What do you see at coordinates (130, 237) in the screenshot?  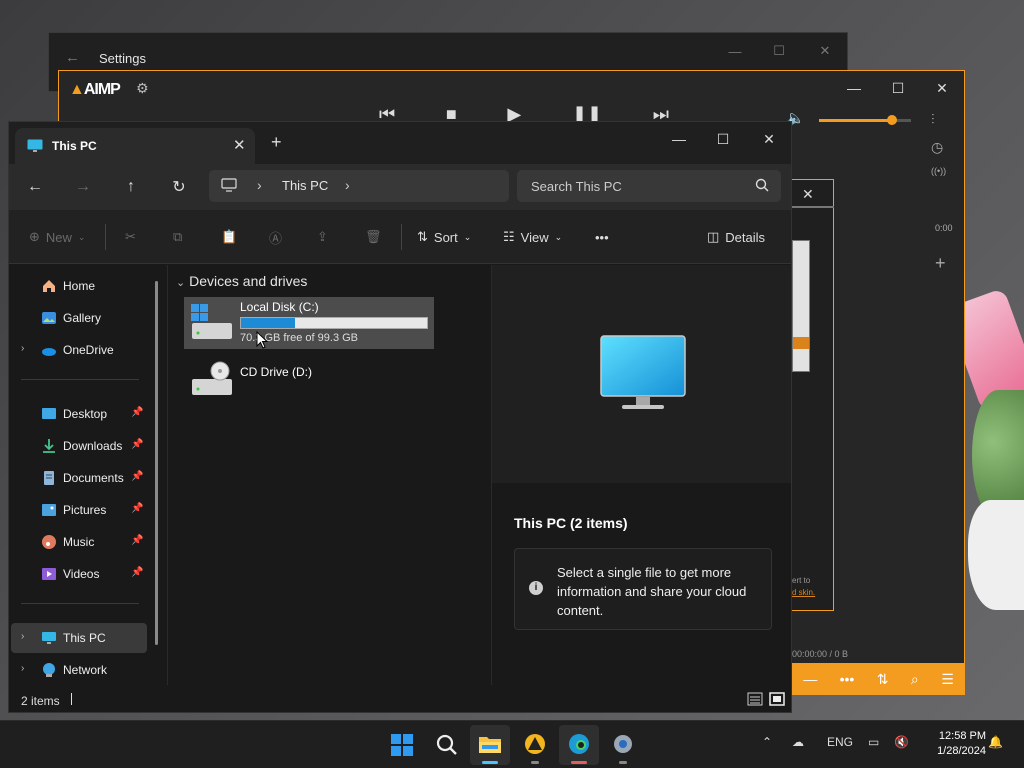 I see `cut-icon: ✂` at bounding box center [130, 237].